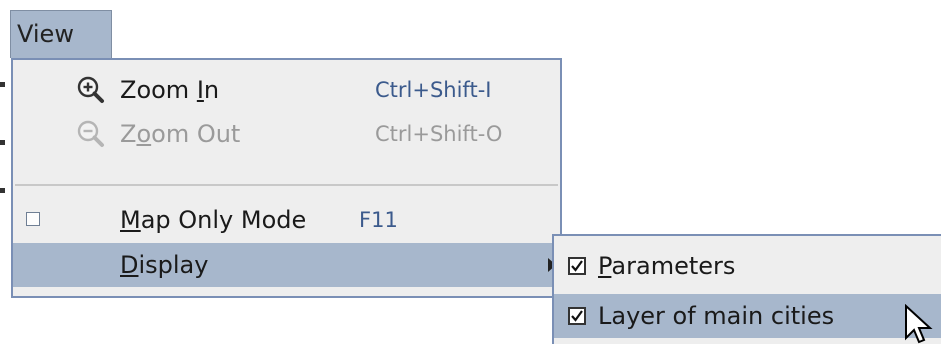 The image size is (941, 344). I want to click on zoom-out-label: Zoom Out, so click(180, 134).